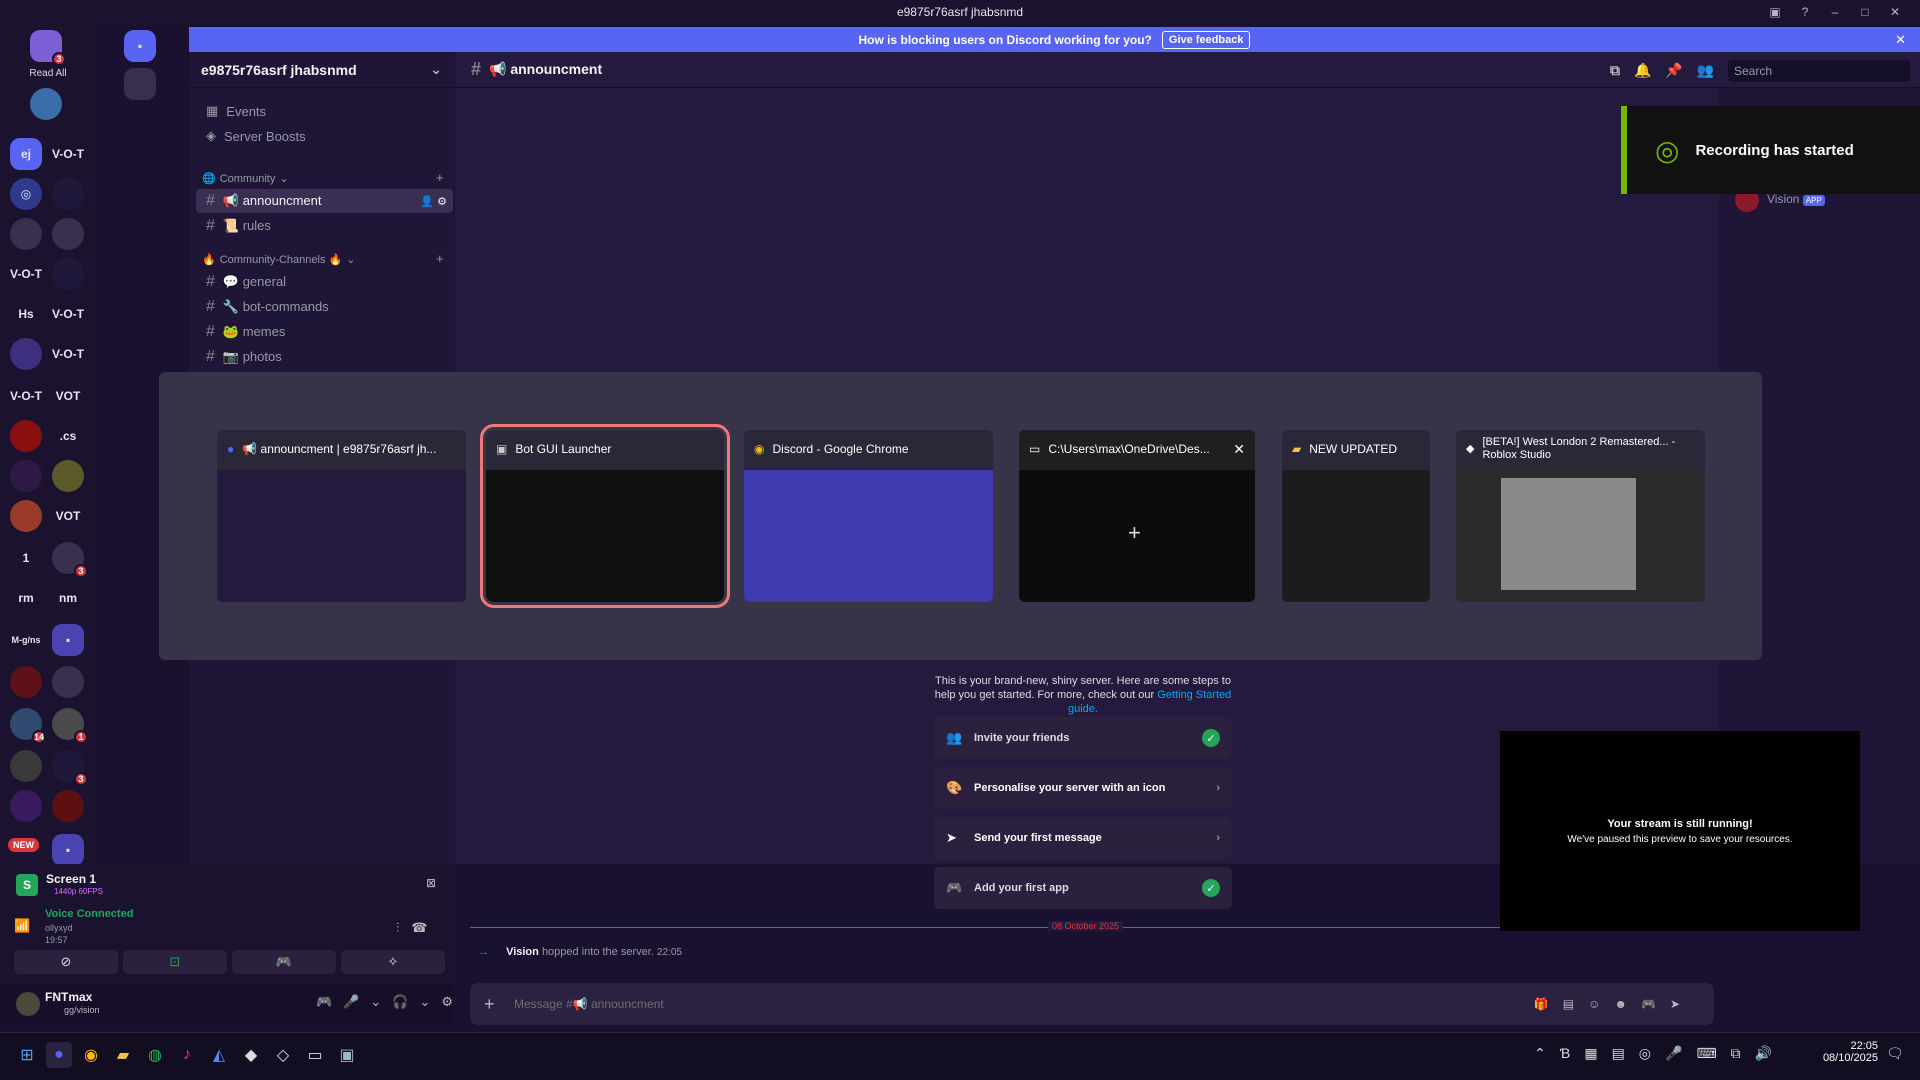  I want to click on screen-share-button: ⊡, so click(175, 962).